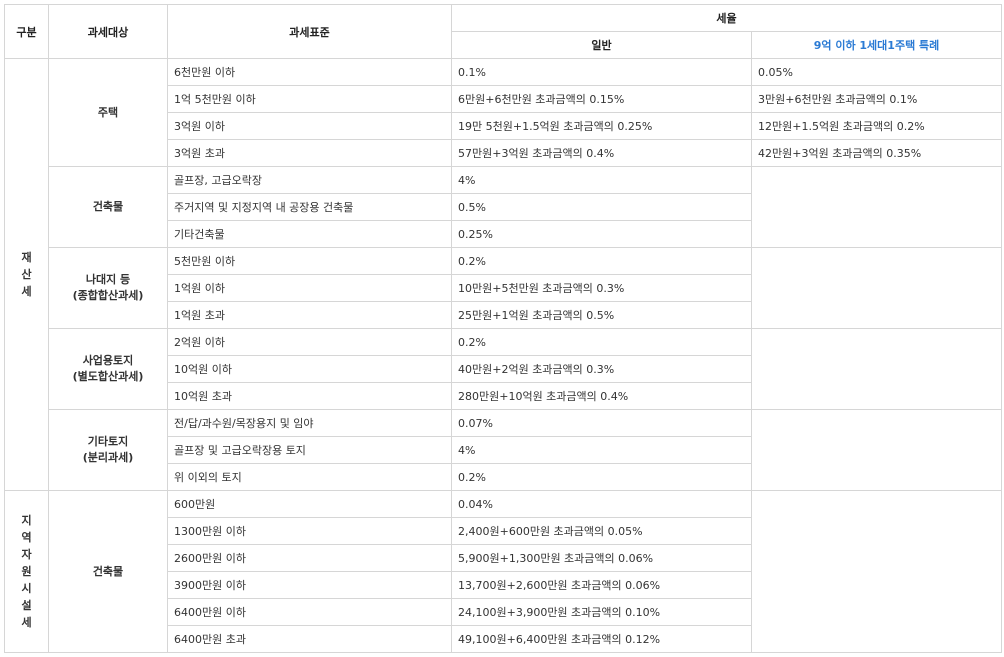  I want to click on header-rate: 세율, so click(726, 18).